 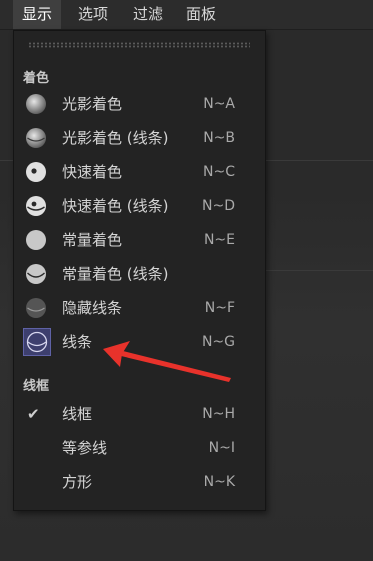 I want to click on gouraud-lines-icon, so click(x=36, y=138).